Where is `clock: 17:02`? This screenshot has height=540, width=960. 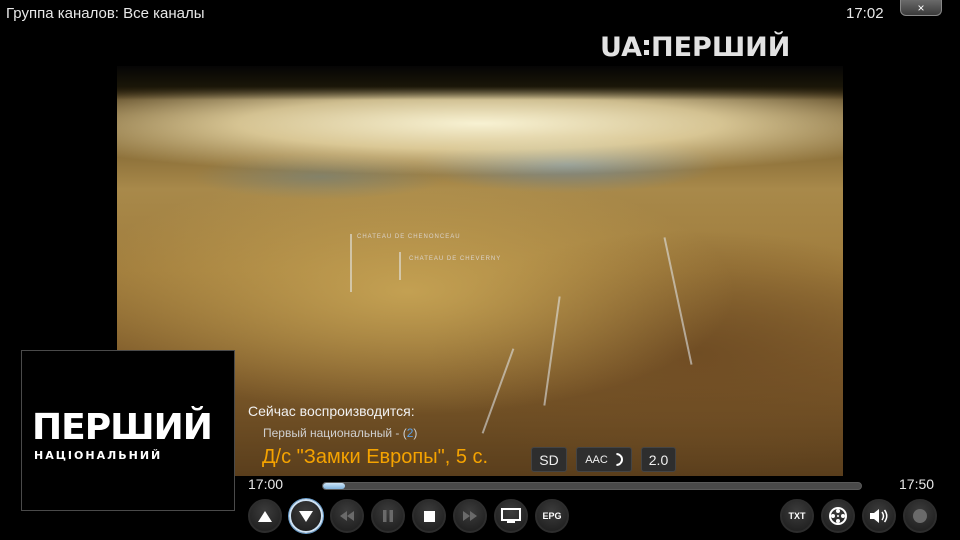 clock: 17:02 is located at coordinates (865, 13).